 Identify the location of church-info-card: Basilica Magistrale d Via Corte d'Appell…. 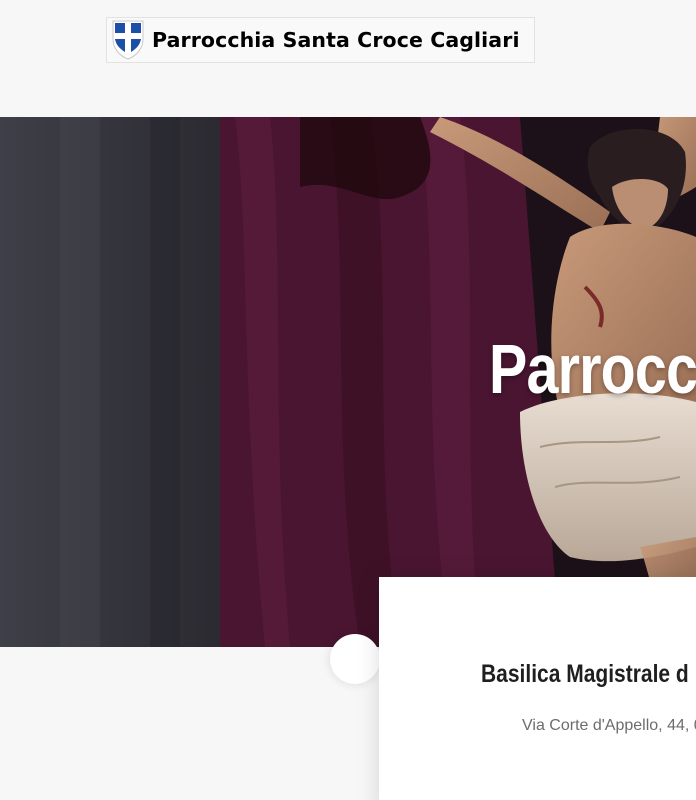
(537, 688).